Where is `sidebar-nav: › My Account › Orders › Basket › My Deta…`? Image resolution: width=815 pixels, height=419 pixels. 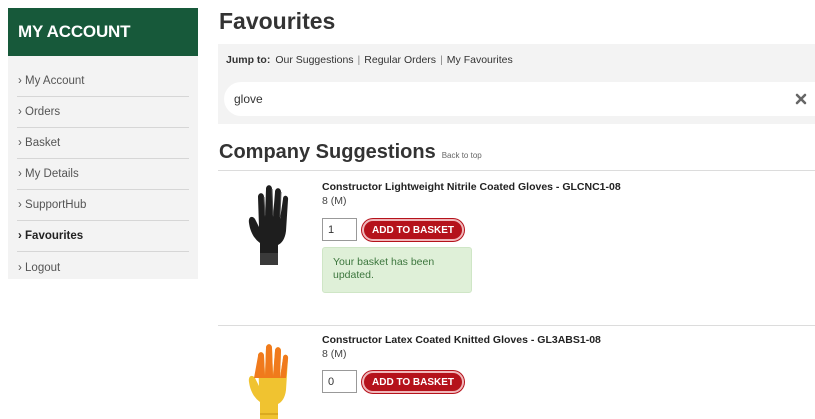
sidebar-nav: › My Account › Orders › Basket › My Deta… is located at coordinates (103, 169).